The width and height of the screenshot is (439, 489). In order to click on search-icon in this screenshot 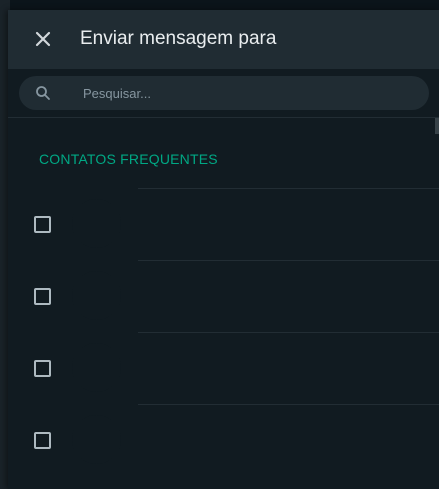, I will do `click(43, 93)`.